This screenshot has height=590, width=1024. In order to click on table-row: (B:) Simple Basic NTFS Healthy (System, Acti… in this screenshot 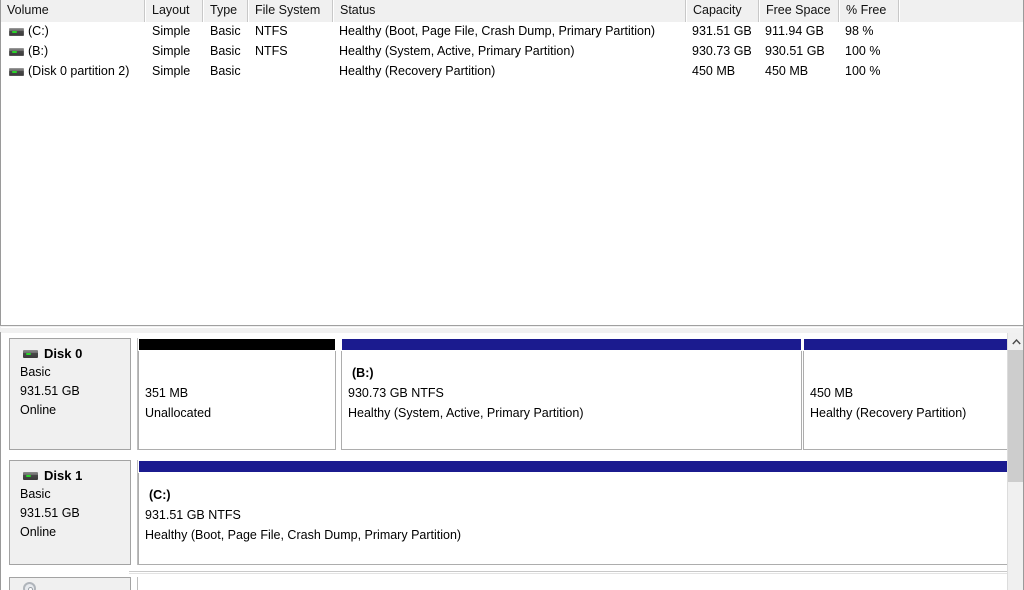, I will do `click(512, 52)`.